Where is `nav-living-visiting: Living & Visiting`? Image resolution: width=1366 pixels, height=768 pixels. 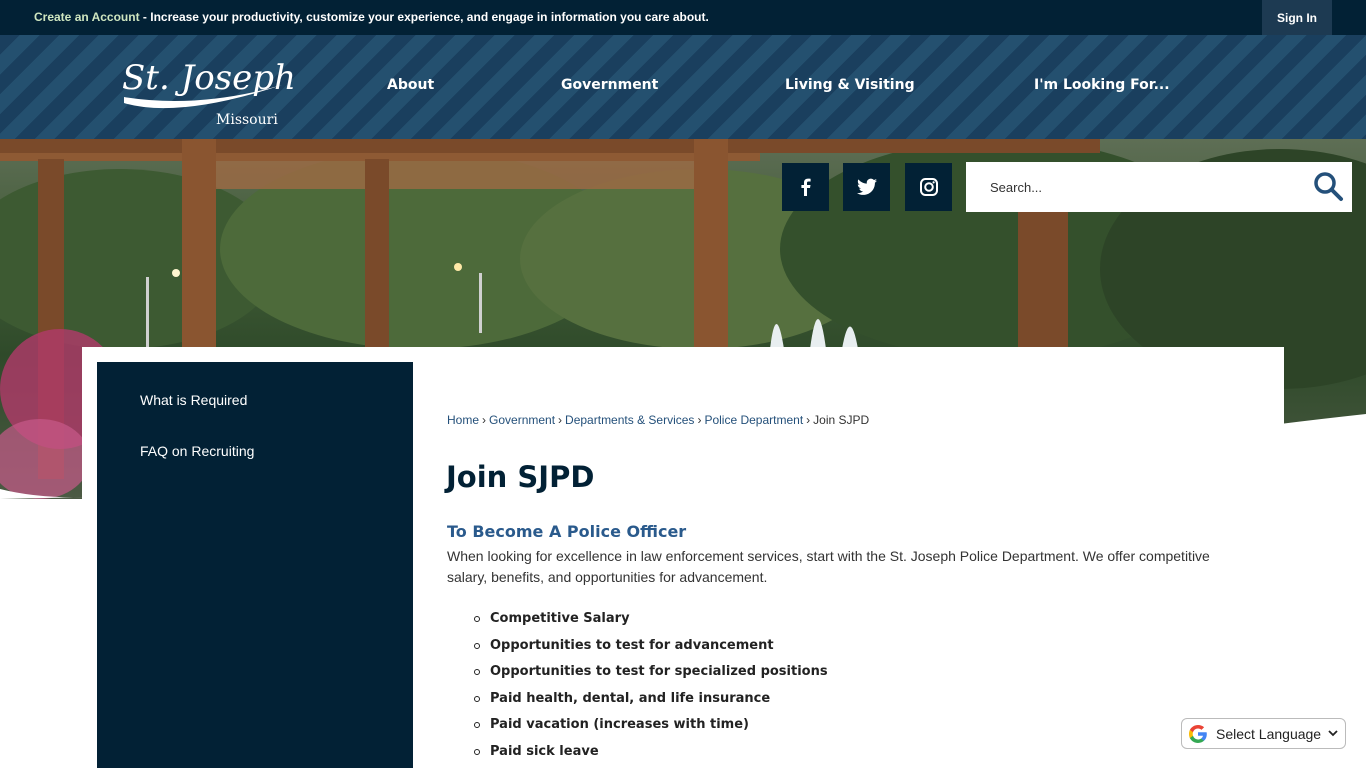 nav-living-visiting: Living & Visiting is located at coordinates (850, 85).